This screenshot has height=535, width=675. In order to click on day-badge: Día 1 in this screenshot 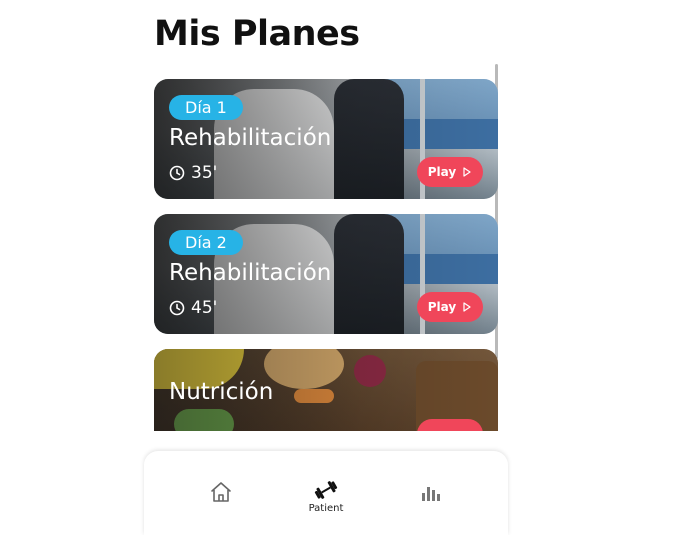, I will do `click(206, 107)`.